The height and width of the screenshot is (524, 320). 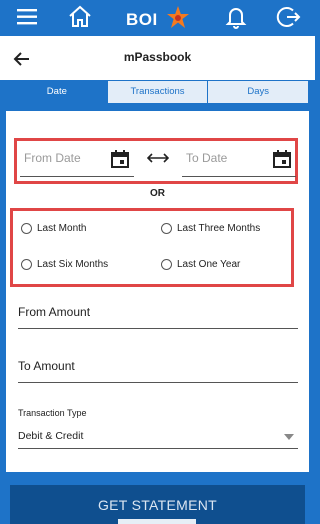 I want to click on home-icon, so click(x=80, y=17).